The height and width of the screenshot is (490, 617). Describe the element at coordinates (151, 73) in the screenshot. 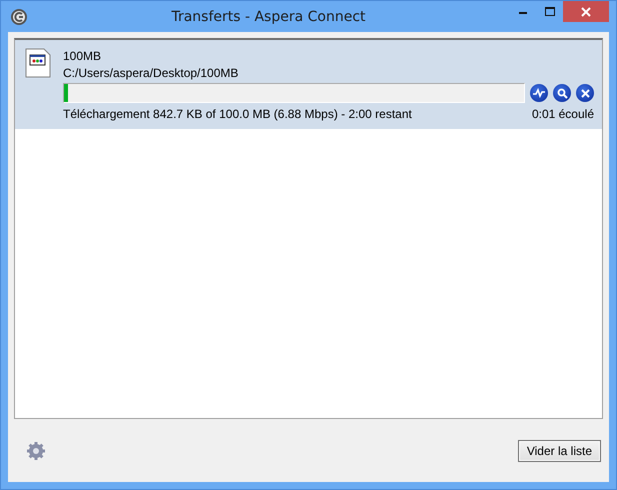

I see `file-path: C:/Users/aspera/Desktop/100MB` at that location.